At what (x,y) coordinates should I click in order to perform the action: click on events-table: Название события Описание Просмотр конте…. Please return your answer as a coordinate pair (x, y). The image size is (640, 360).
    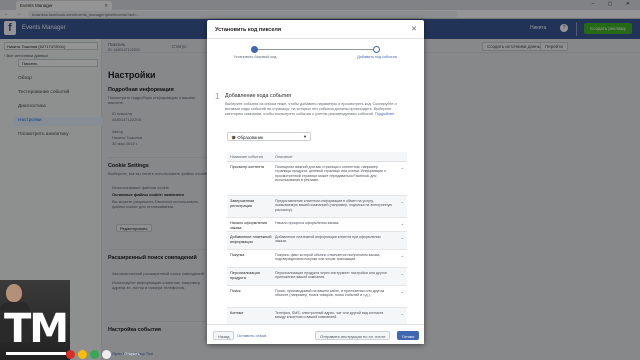
    Looking at the image, I should click on (317, 242).